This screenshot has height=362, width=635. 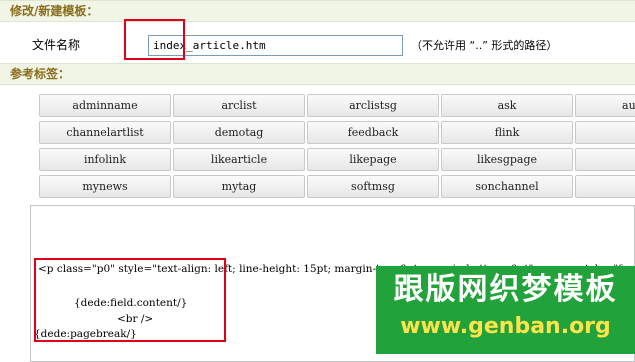 I want to click on file-name-input, so click(x=275, y=45).